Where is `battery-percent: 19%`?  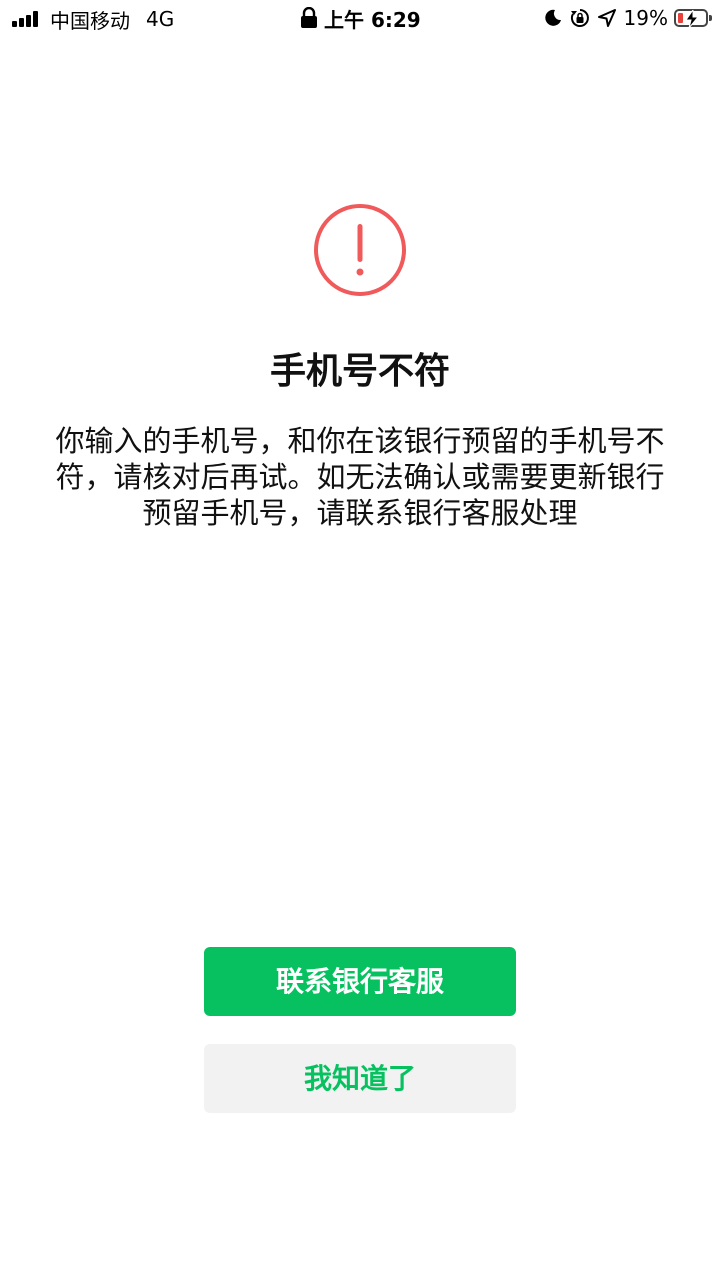
battery-percent: 19% is located at coordinates (645, 18).